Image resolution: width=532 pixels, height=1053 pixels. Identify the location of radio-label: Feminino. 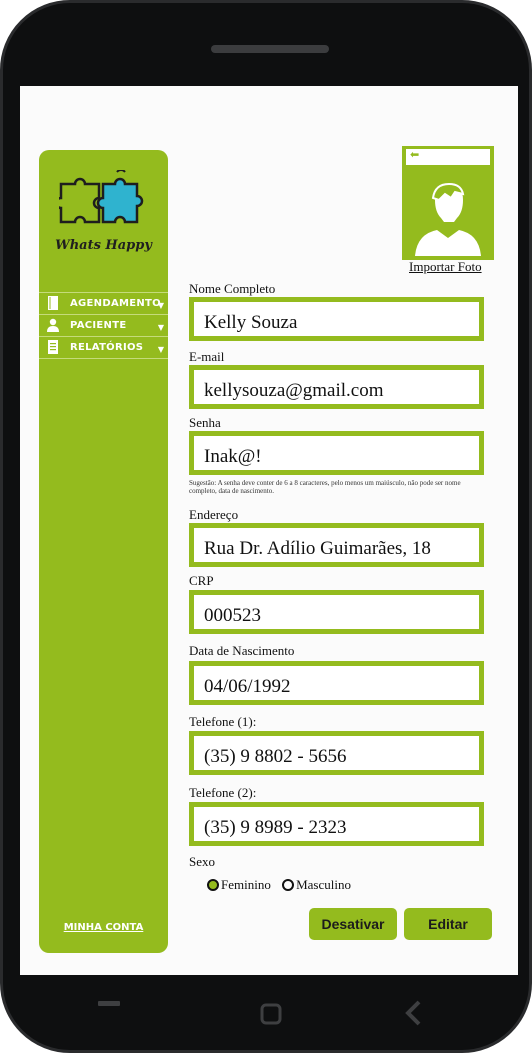
(246, 884).